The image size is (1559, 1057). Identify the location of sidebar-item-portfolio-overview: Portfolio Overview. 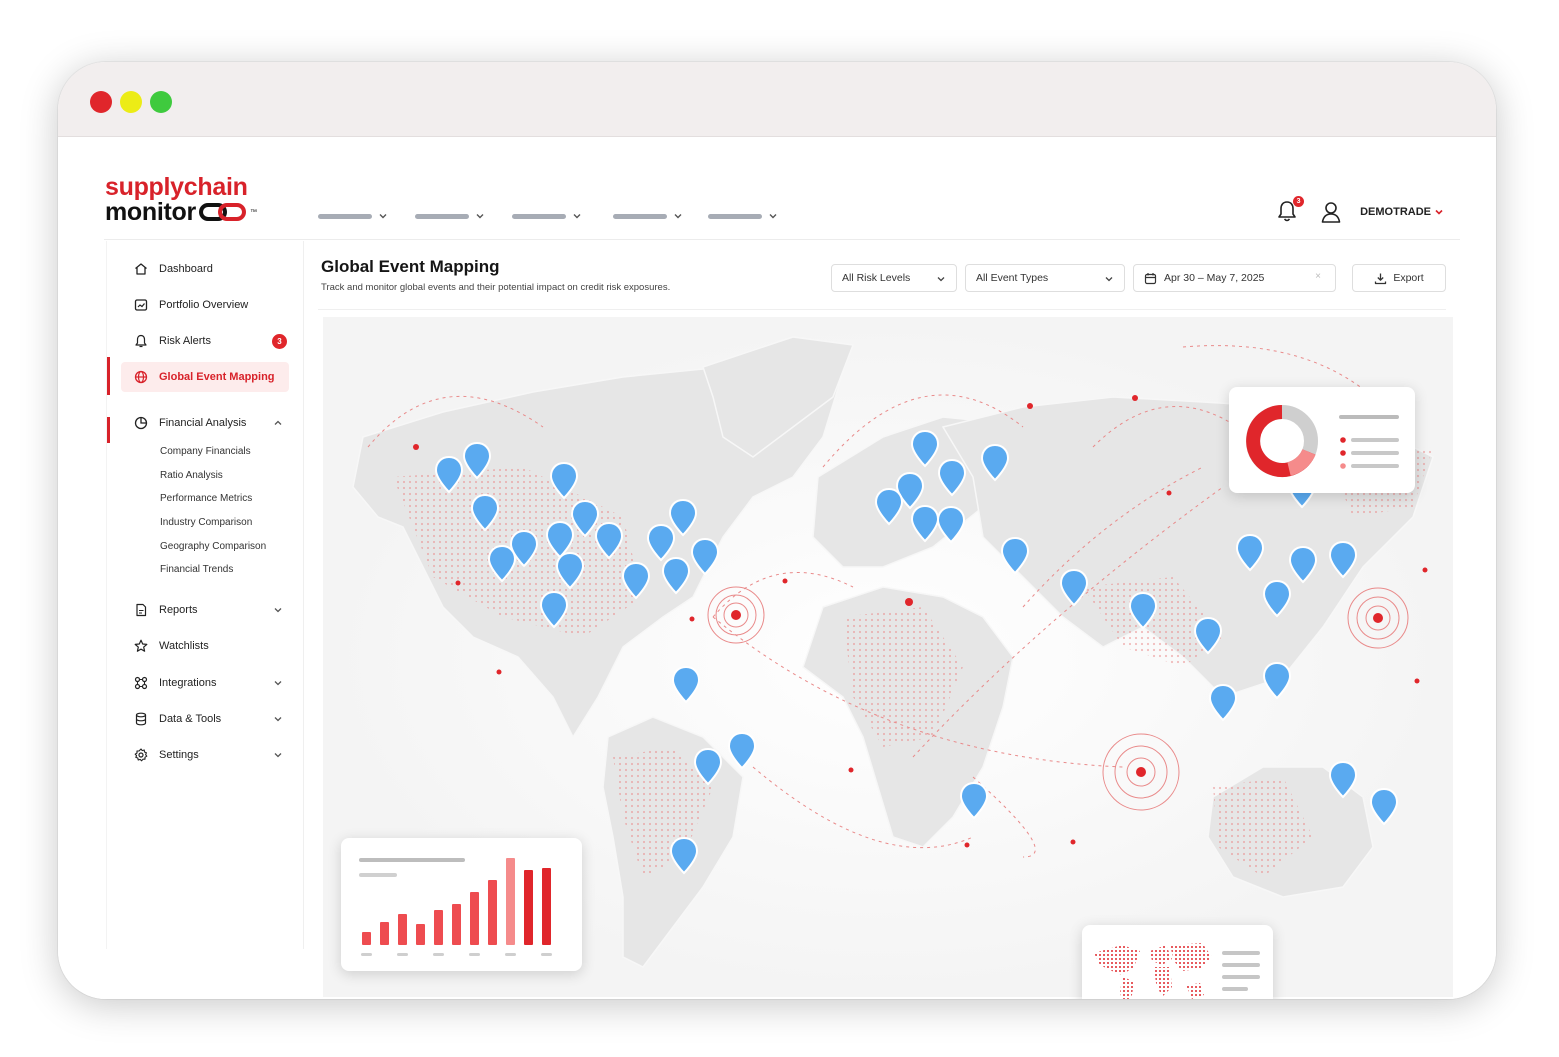
(205, 305).